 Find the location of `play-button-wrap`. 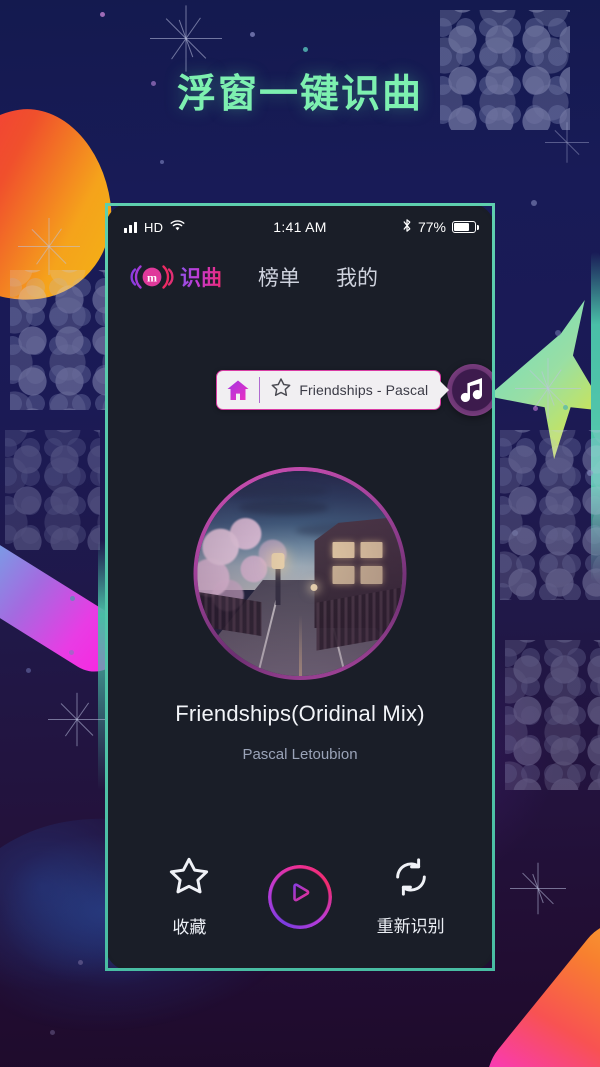

play-button-wrap is located at coordinates (300, 897).